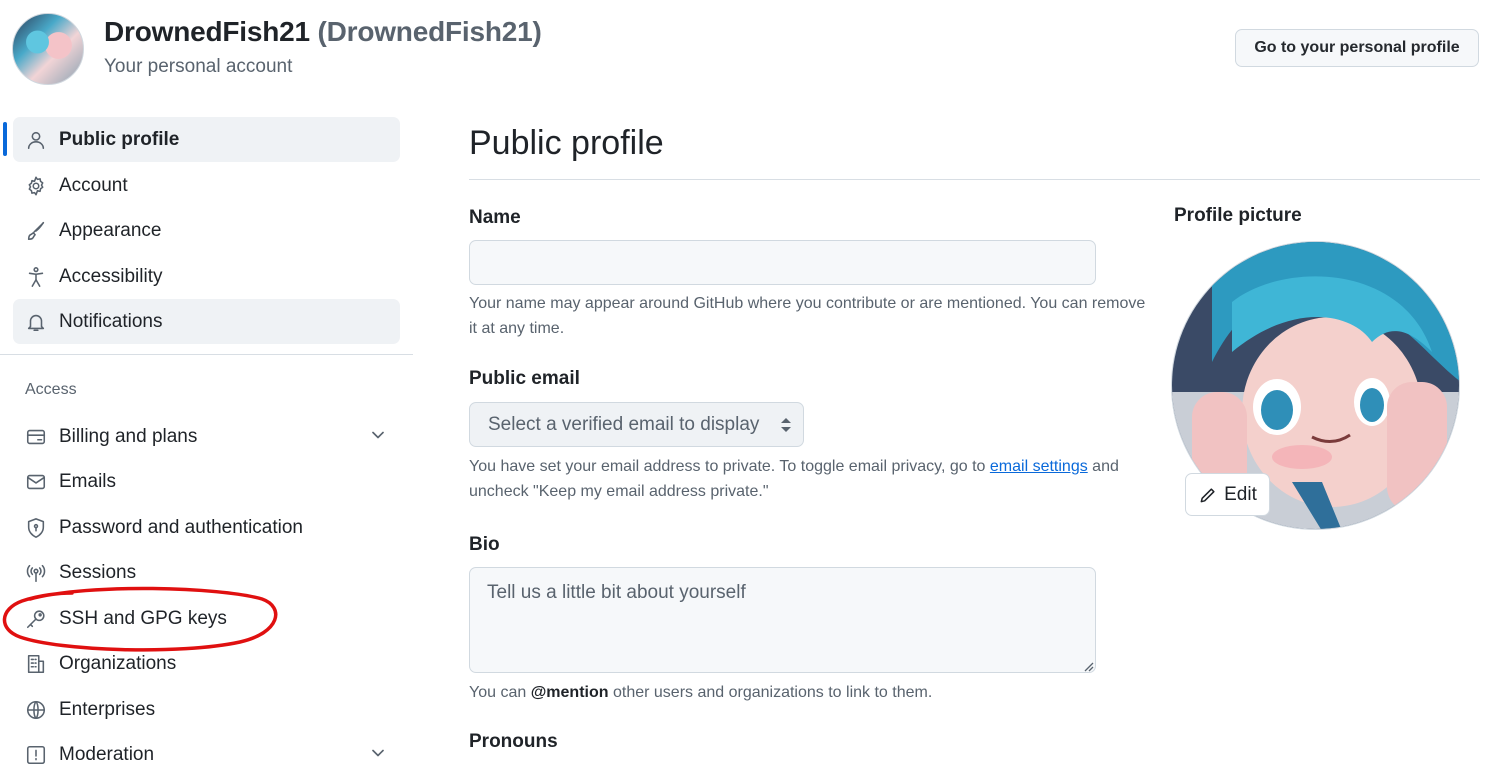 This screenshot has width=1487, height=777. I want to click on account-name: DrownedFish21 (DrownedFish21), so click(323, 32).